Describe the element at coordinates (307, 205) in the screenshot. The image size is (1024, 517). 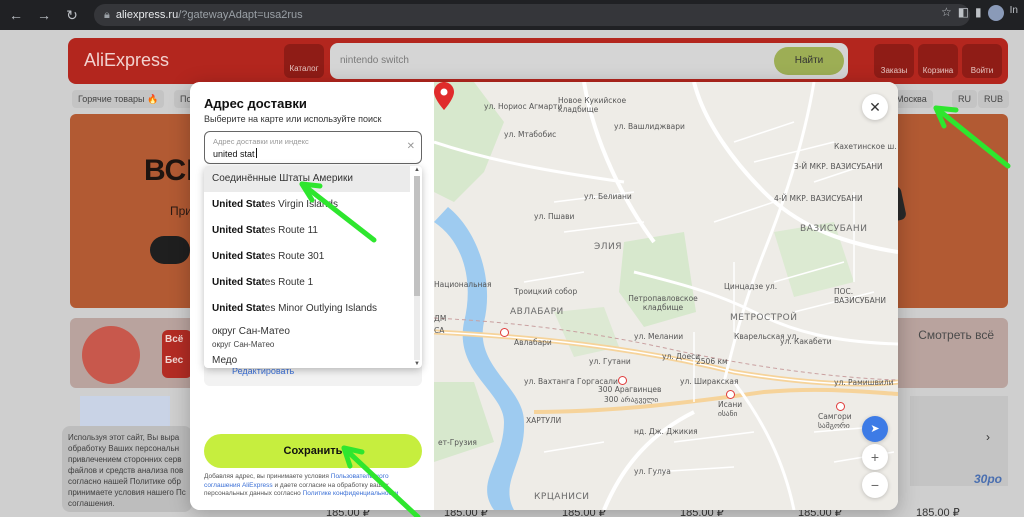
I see `suggestion-item: United States Virgin Islands` at that location.